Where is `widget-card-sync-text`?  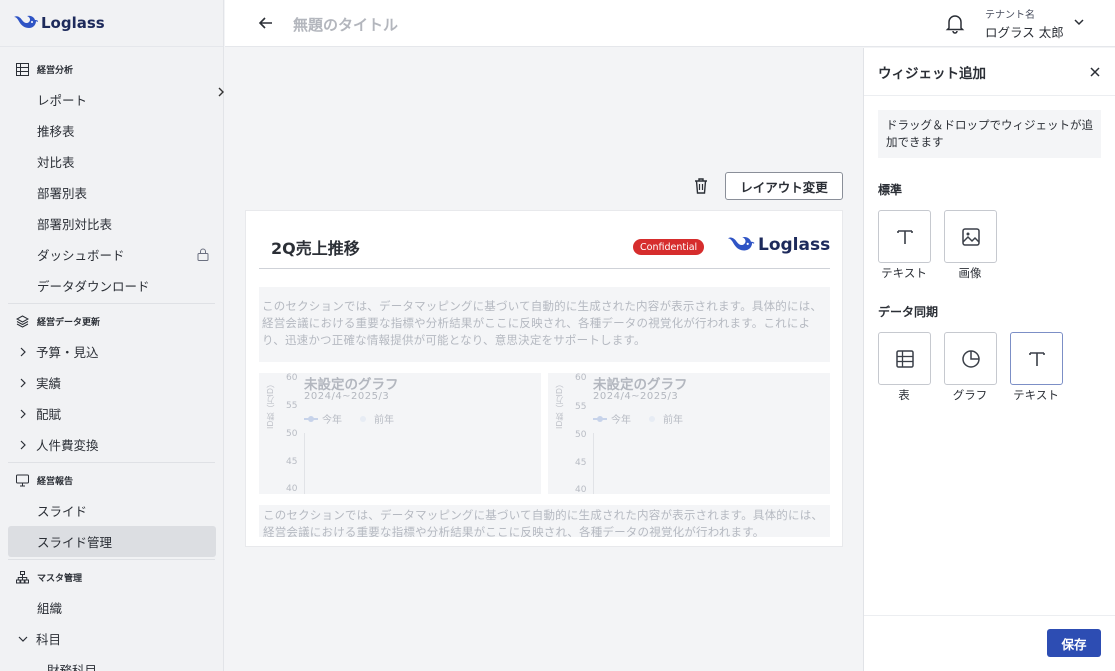
widget-card-sync-text is located at coordinates (1036, 358).